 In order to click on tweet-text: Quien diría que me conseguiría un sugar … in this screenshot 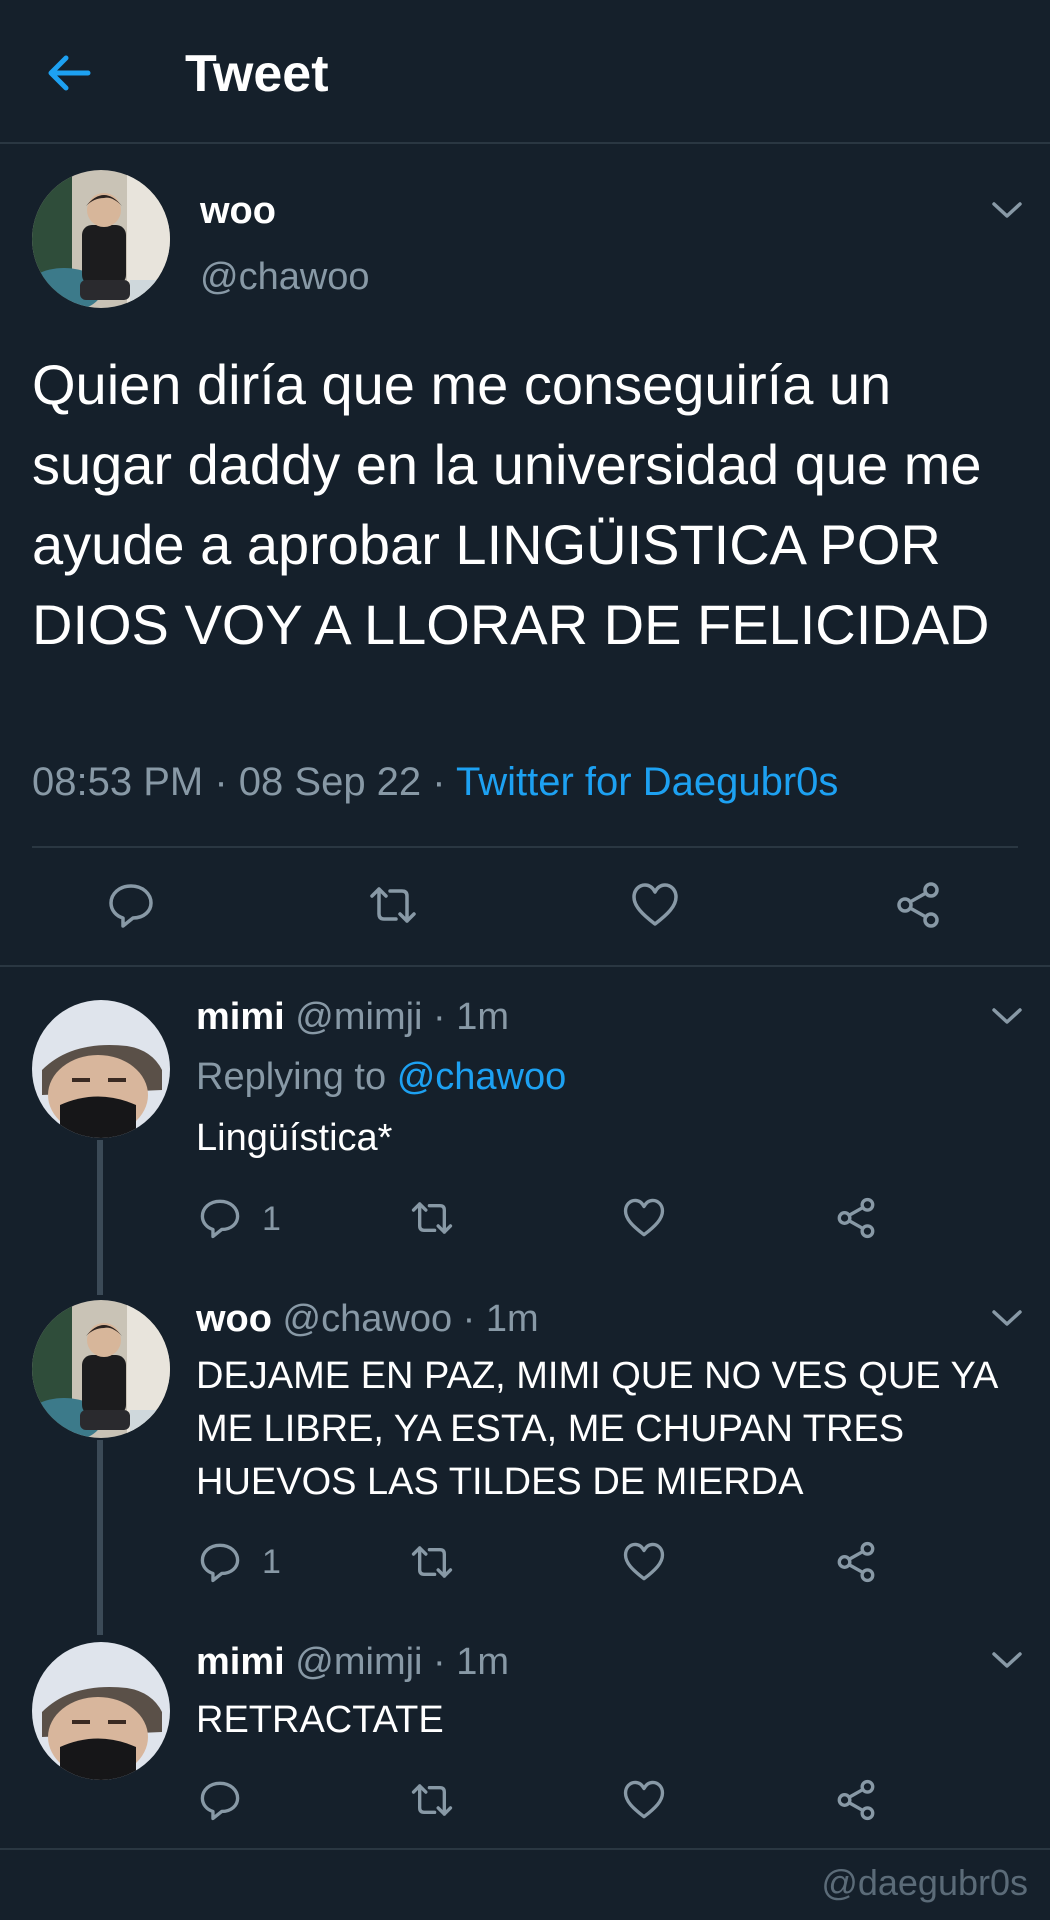, I will do `click(511, 504)`.